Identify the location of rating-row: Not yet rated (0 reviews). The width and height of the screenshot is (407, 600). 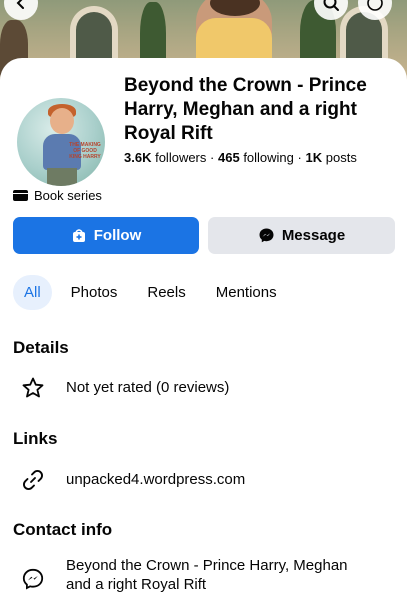
(124, 388).